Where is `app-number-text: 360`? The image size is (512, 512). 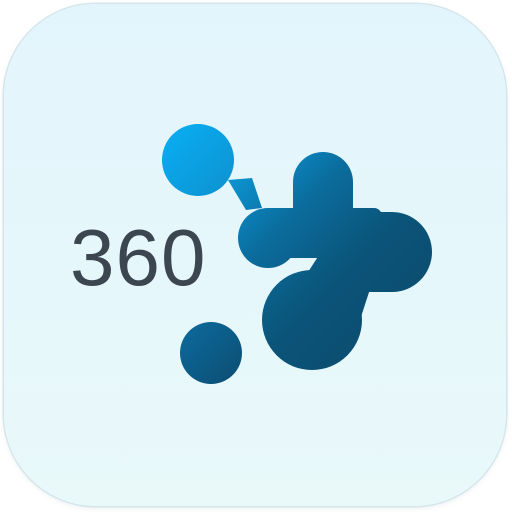 app-number-text: 360 is located at coordinates (138, 257).